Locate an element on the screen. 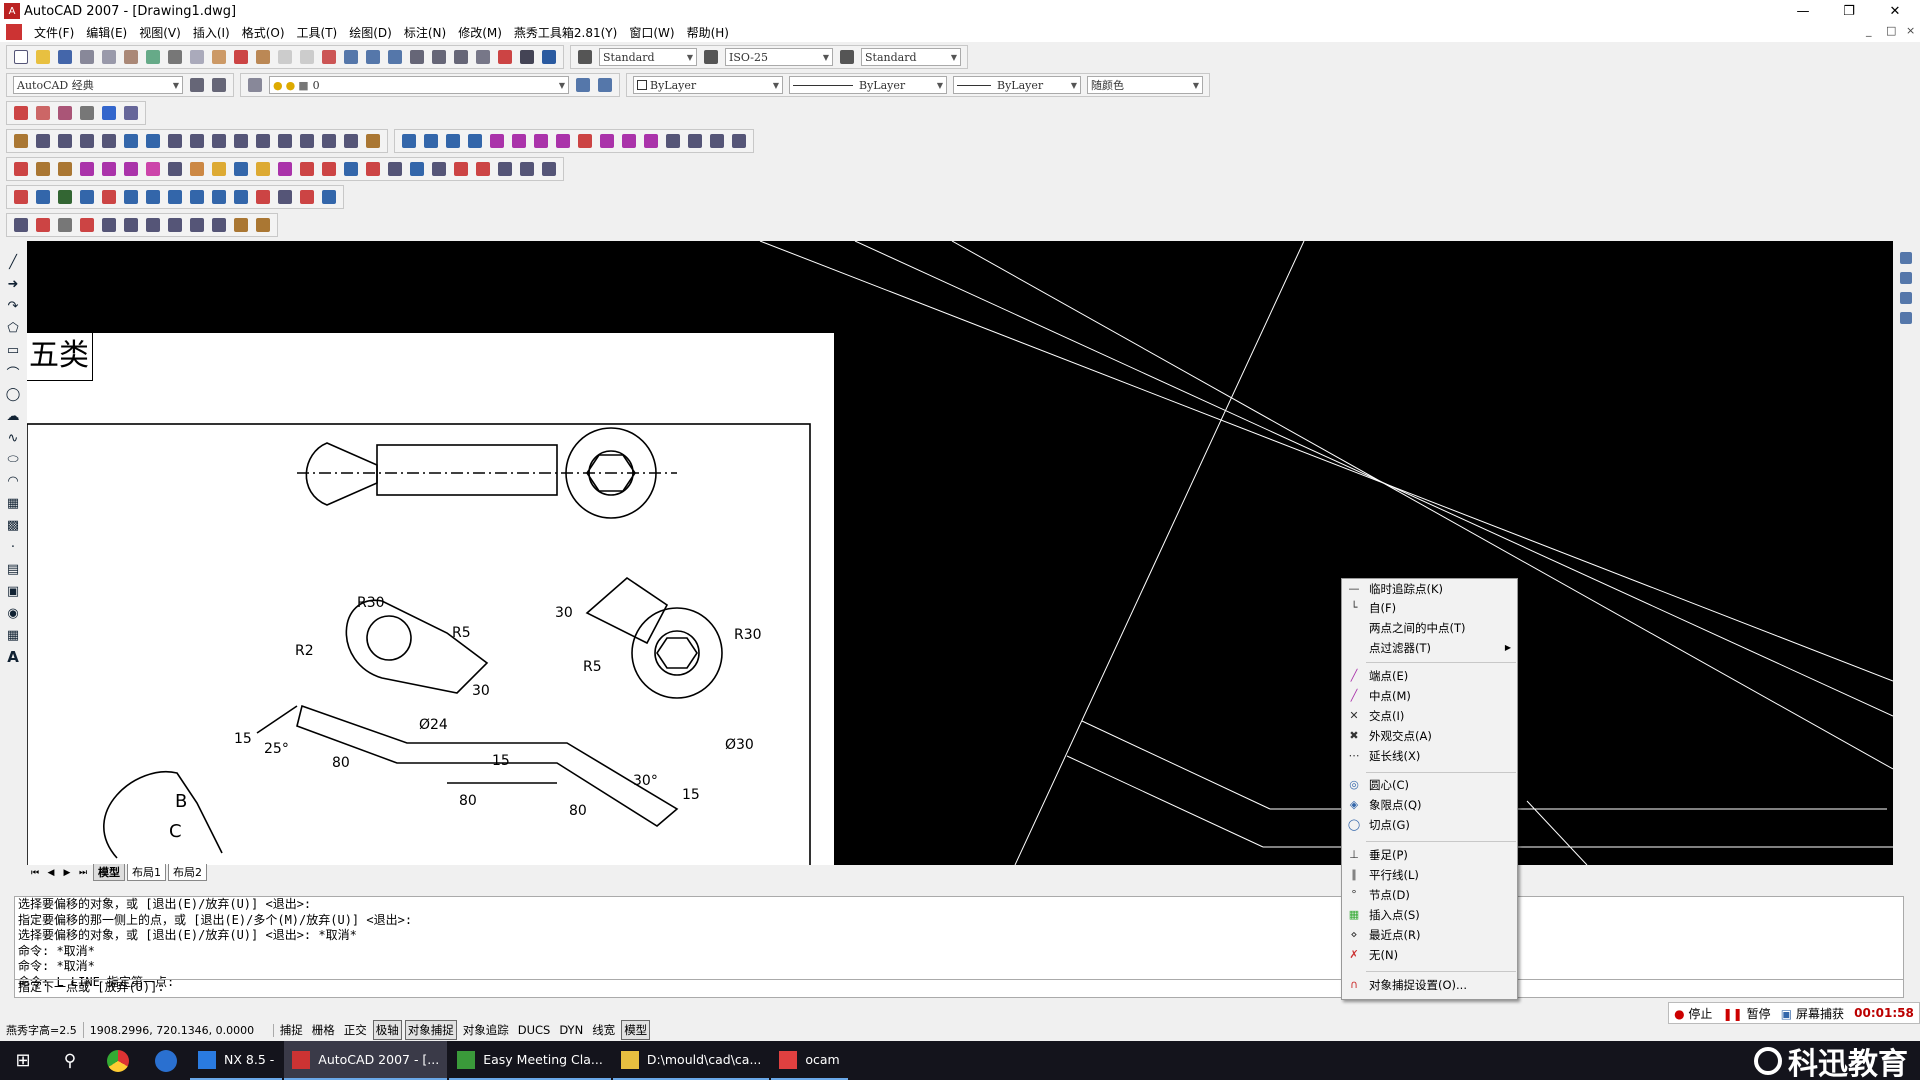 Image resolution: width=1920 pixels, height=1080 pixels. mold-plate-icon is located at coordinates (65, 197).